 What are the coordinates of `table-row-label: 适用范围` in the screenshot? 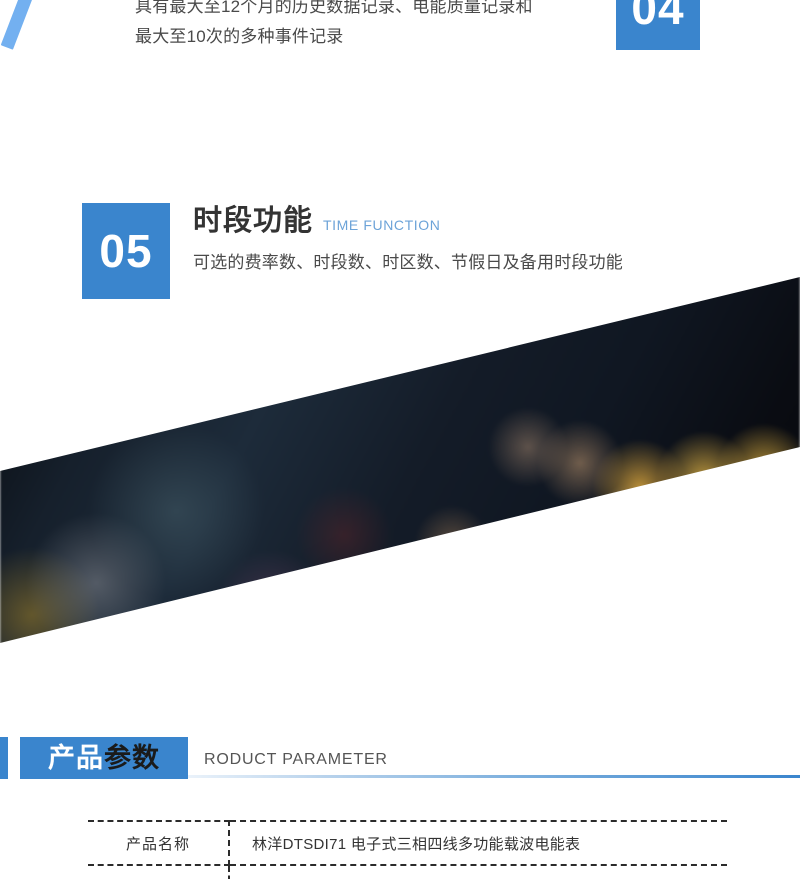 It's located at (159, 872).